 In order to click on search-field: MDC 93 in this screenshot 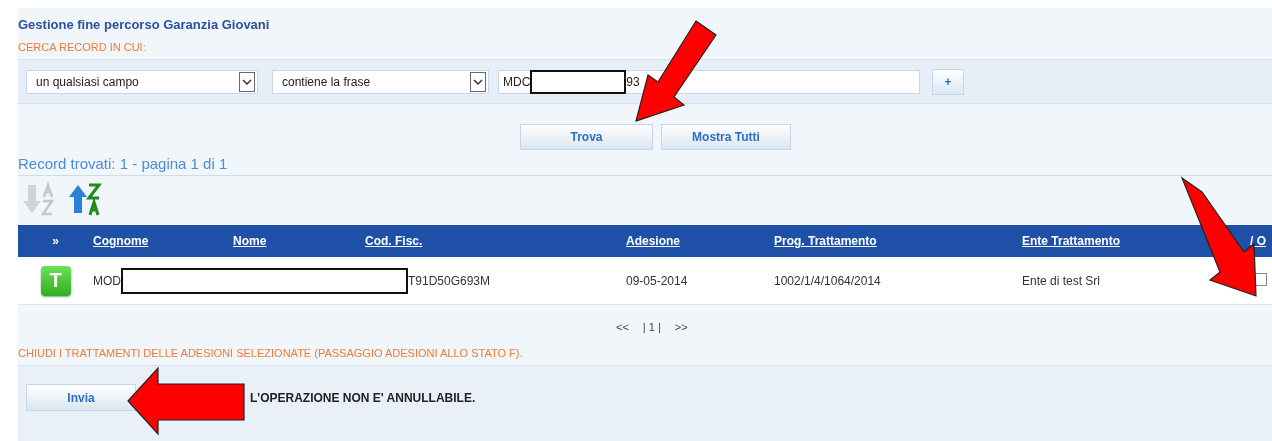, I will do `click(709, 81)`.